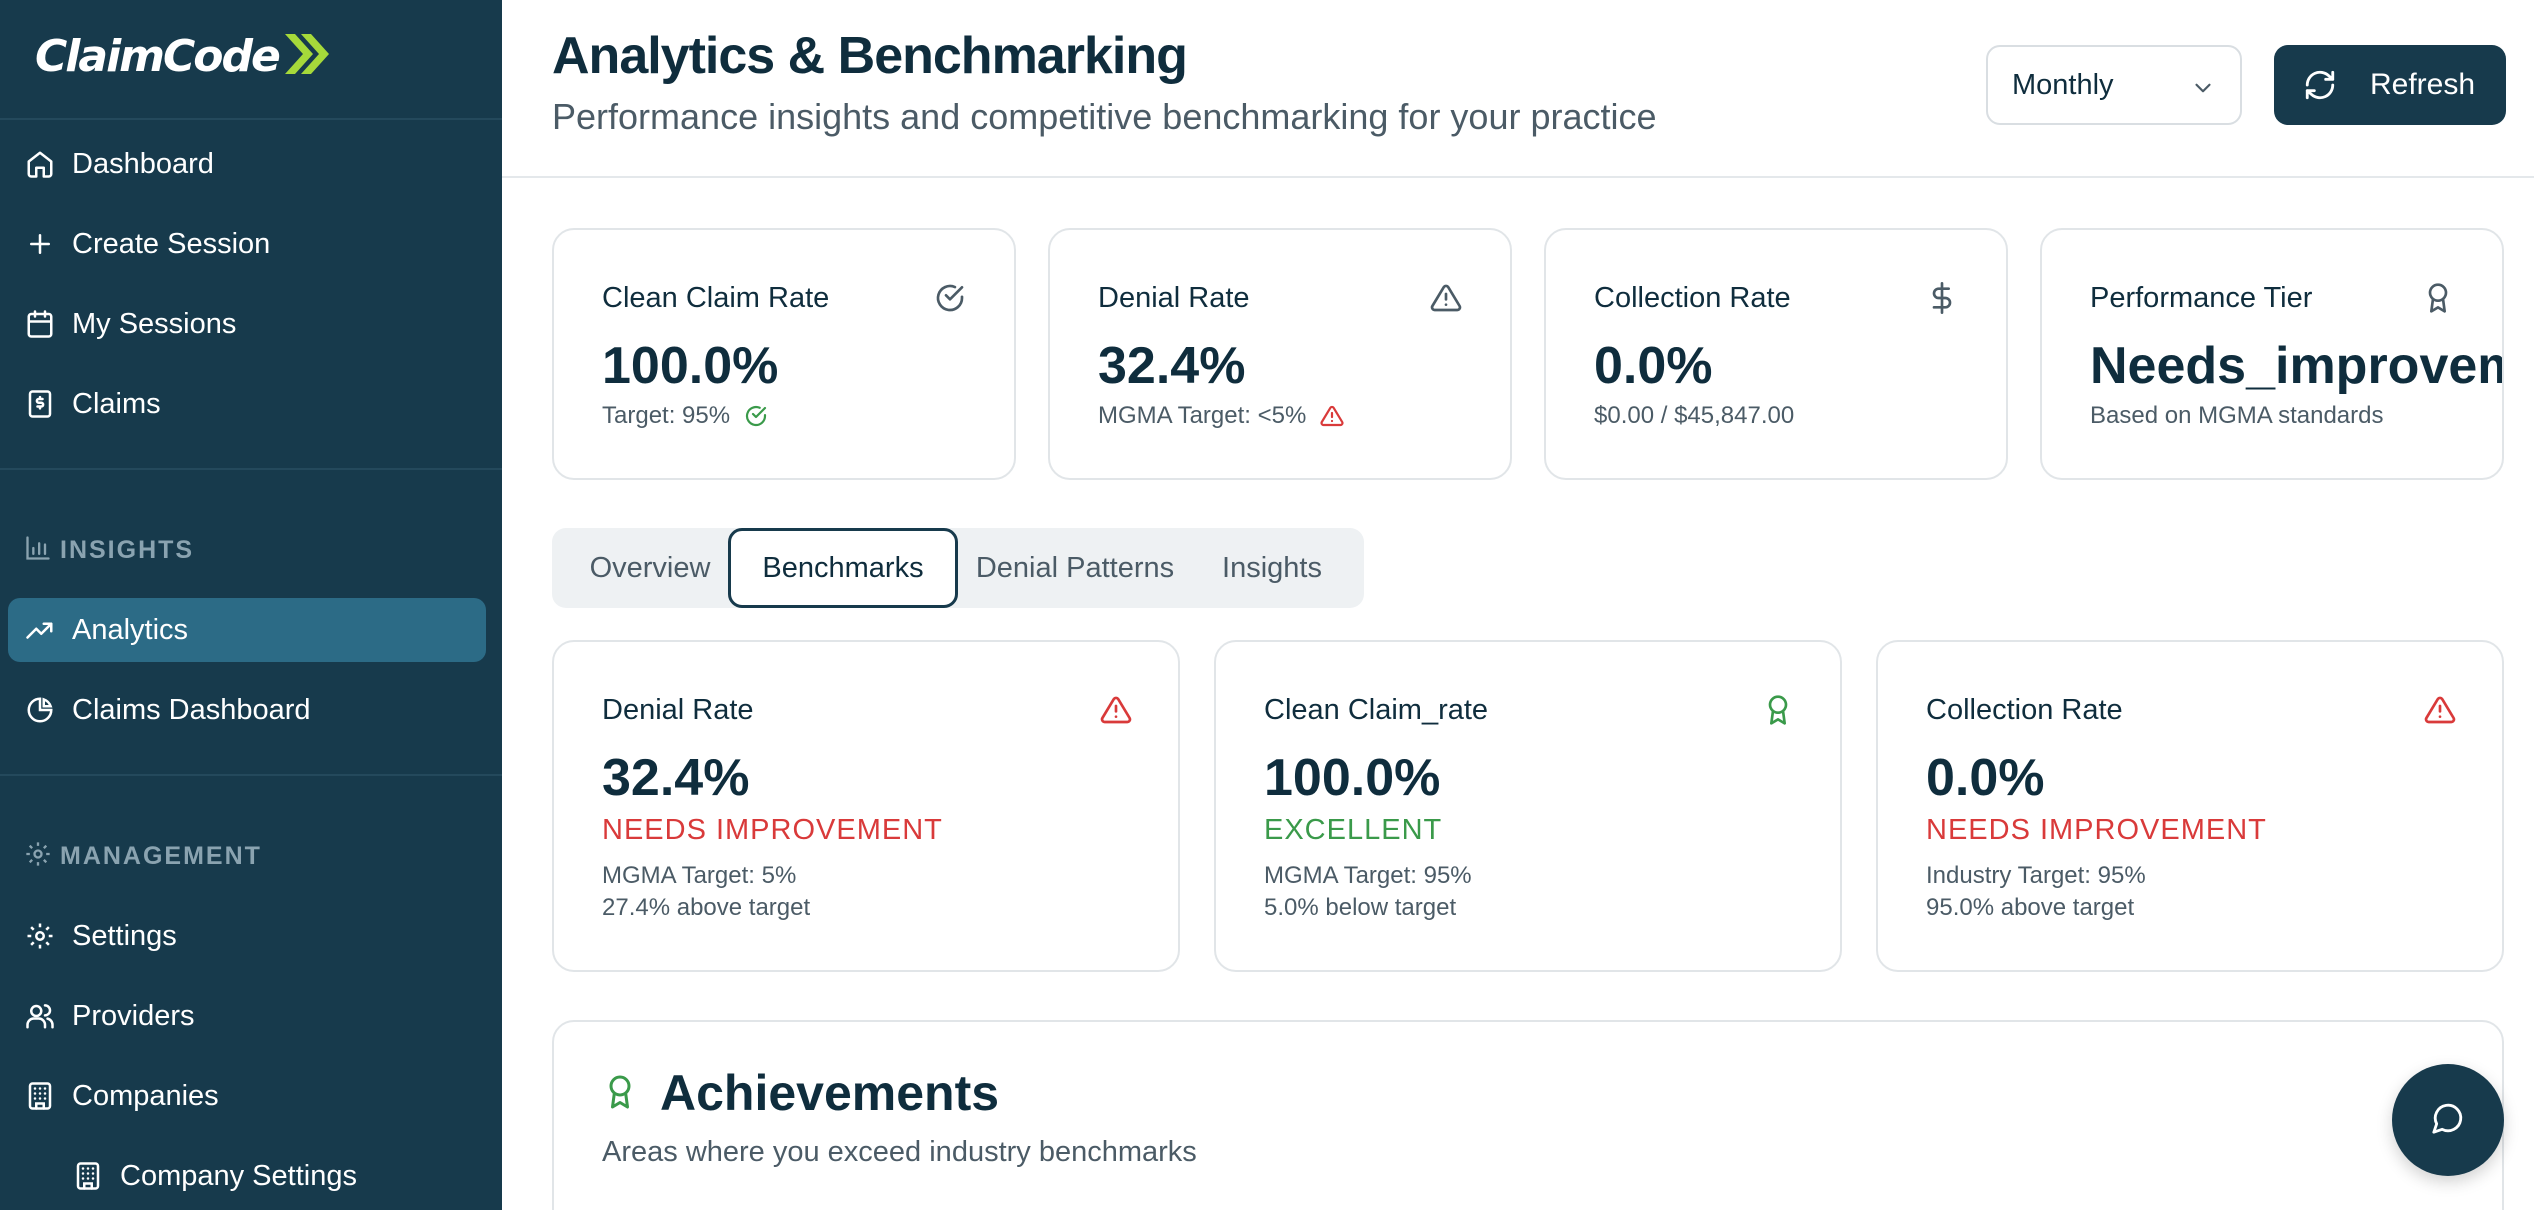  What do you see at coordinates (2063, 84) in the screenshot?
I see `period-select-value: Monthly` at bounding box center [2063, 84].